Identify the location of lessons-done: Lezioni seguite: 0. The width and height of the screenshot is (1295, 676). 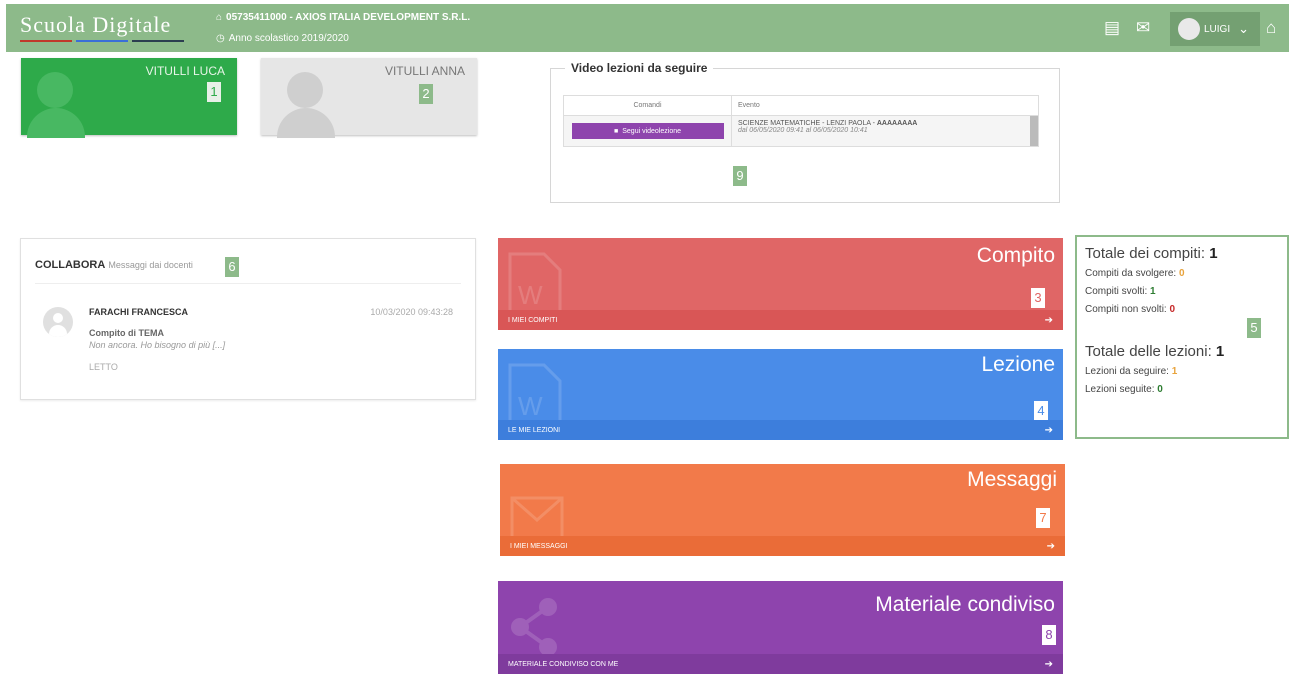
(1182, 389).